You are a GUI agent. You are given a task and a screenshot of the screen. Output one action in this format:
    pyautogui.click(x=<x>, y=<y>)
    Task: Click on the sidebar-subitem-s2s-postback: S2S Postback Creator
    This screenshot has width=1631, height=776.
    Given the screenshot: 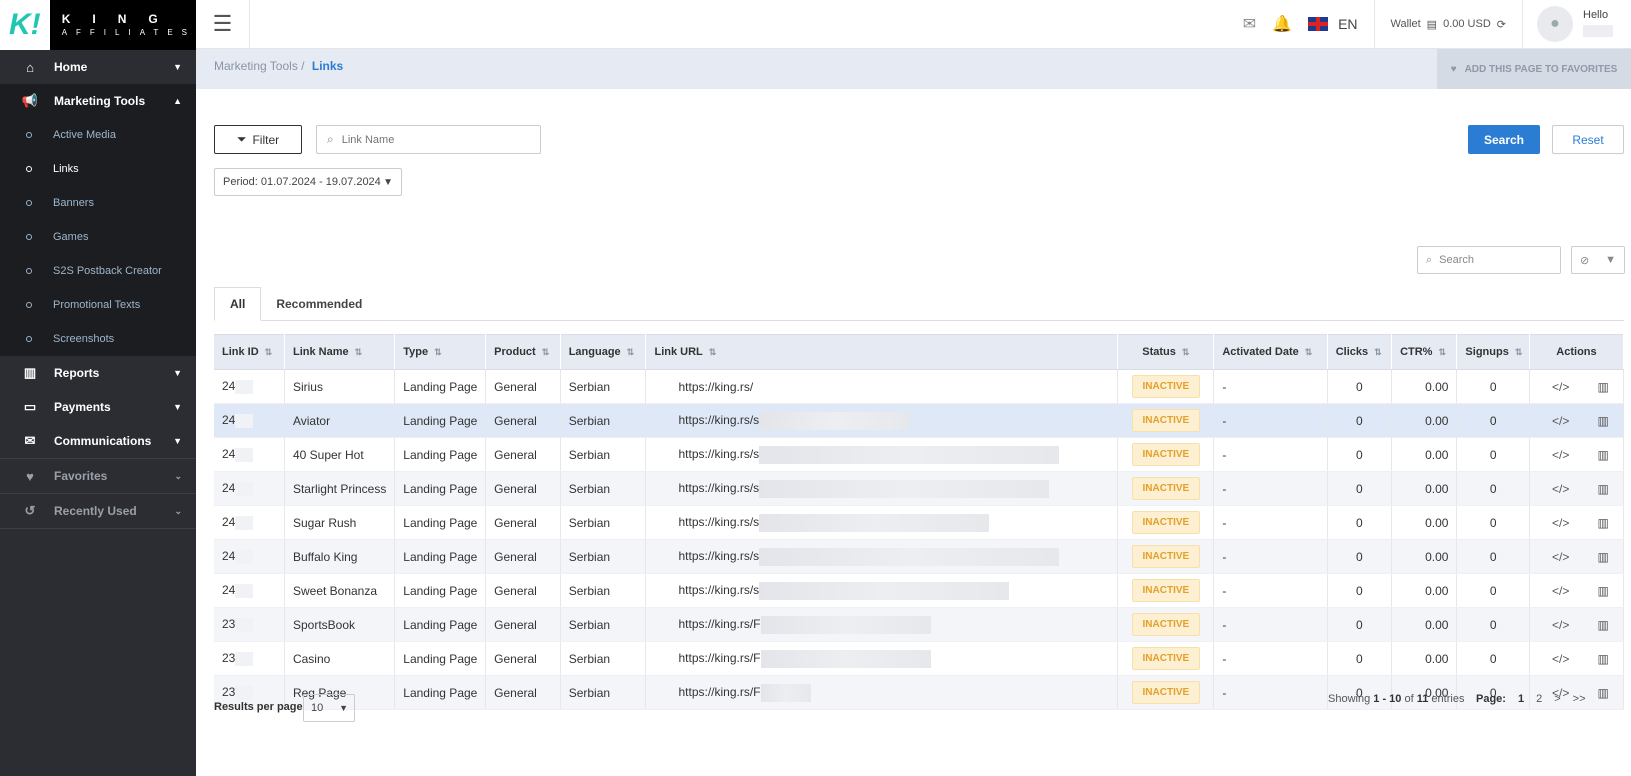 What is the action you would take?
    pyautogui.click(x=98, y=271)
    